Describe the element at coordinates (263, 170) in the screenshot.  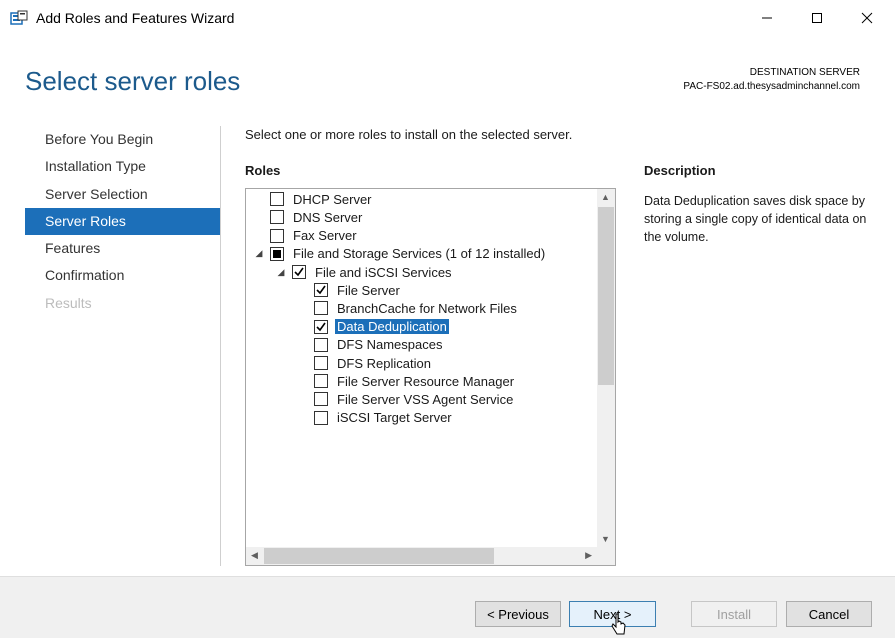
I see `roles-label: Roles` at that location.